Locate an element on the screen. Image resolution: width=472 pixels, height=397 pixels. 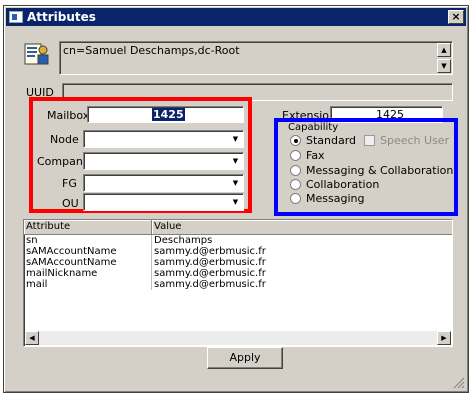
window-app-icon is located at coordinates (16, 17).